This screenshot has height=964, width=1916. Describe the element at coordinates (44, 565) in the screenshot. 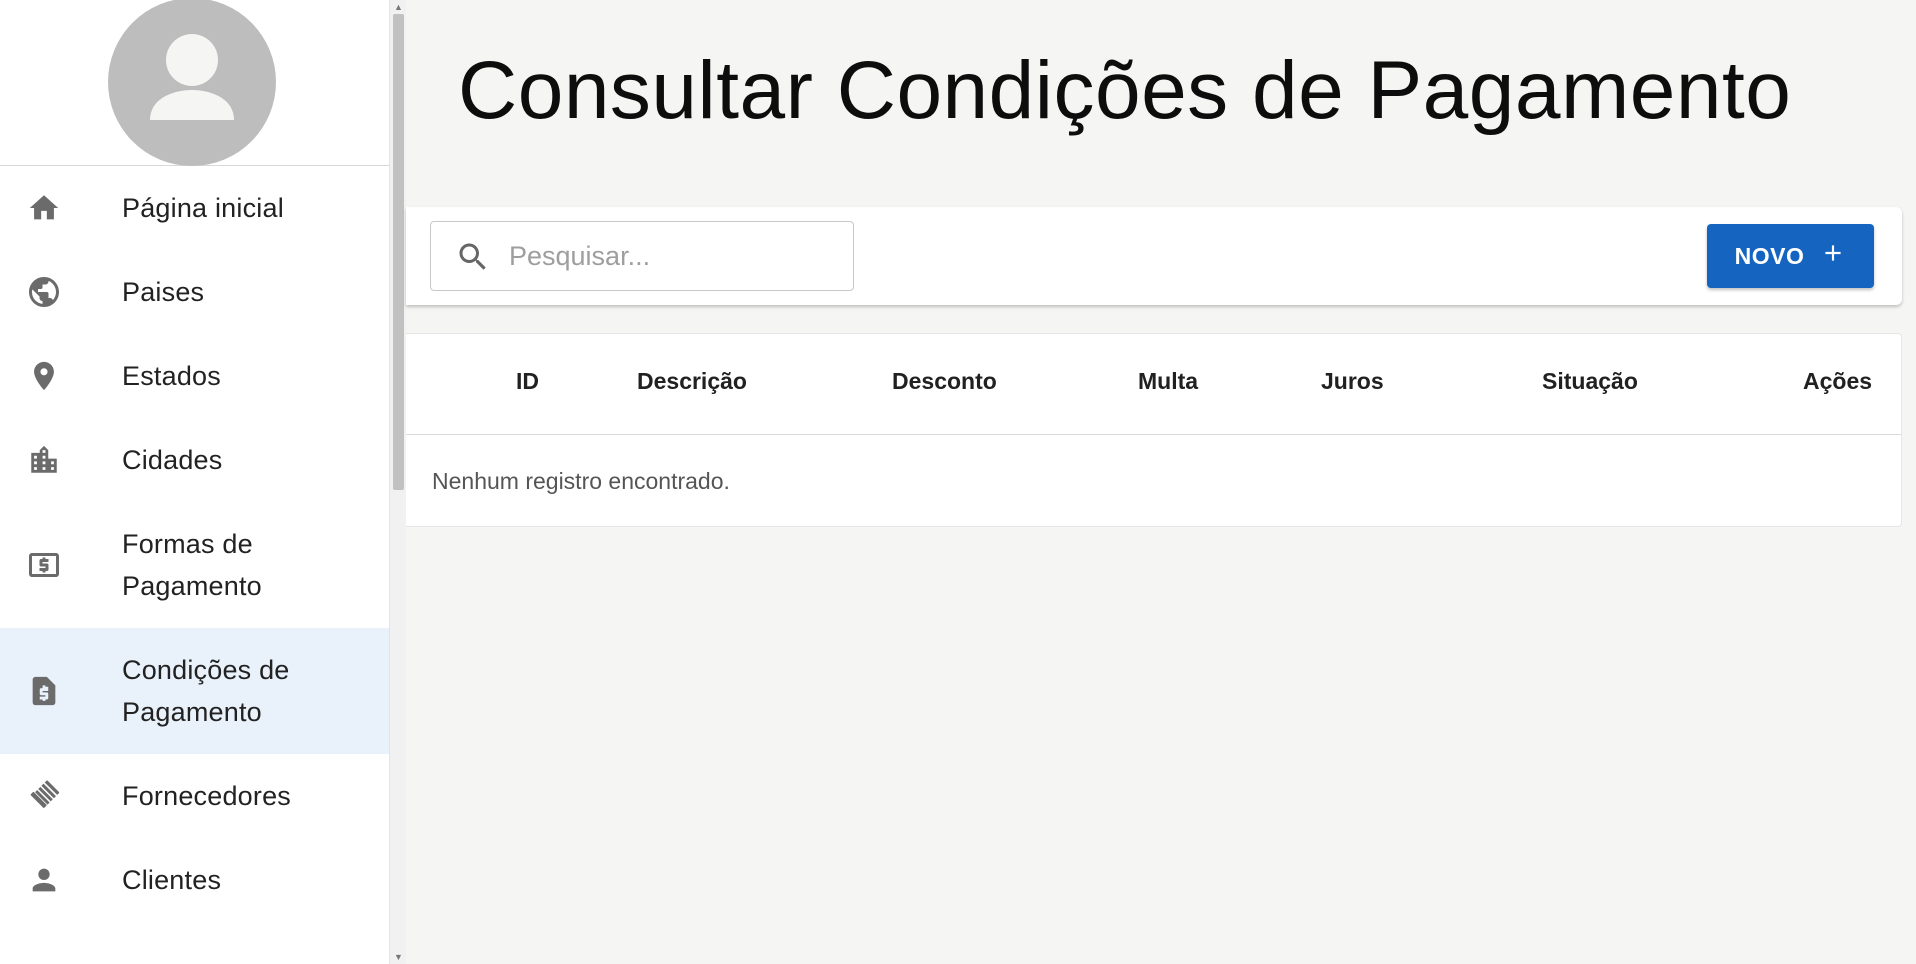

I see `money-icon` at that location.